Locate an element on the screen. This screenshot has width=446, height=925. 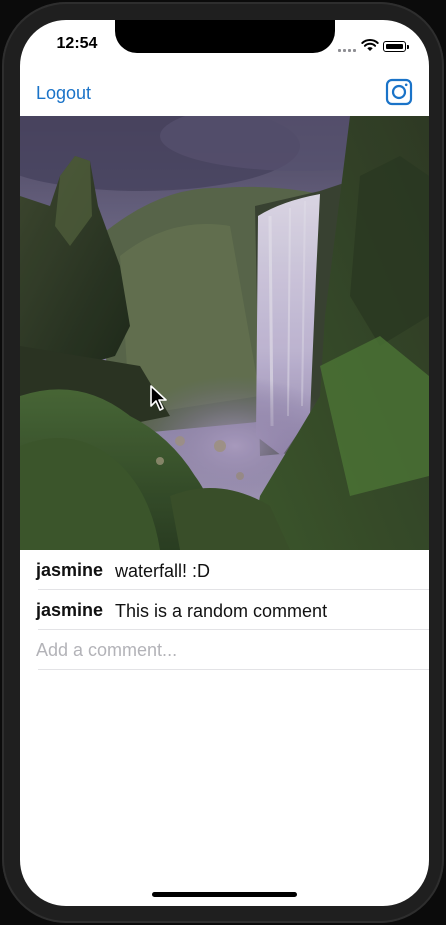
home-indicator is located at coordinates (224, 894).